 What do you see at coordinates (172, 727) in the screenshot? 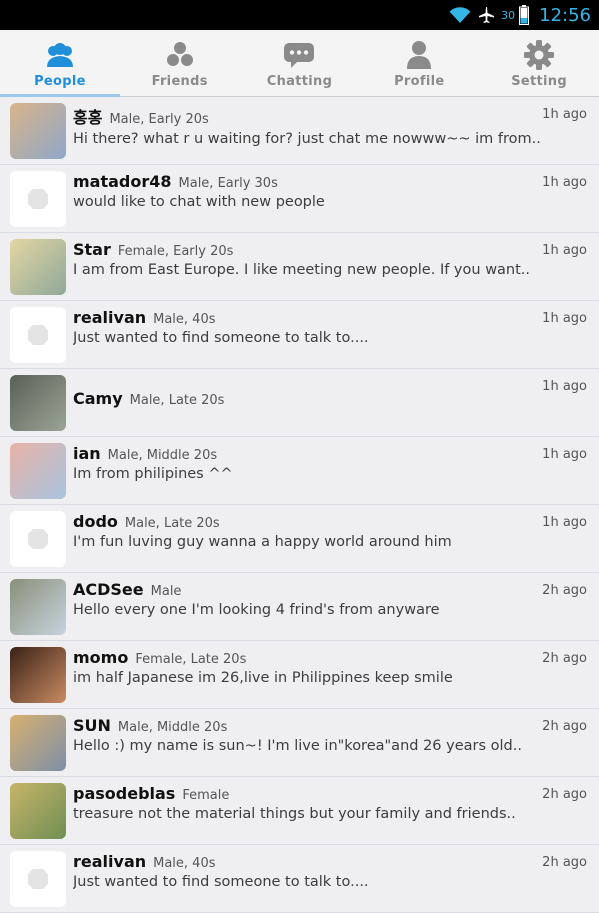
I see `user-meta: Male, Middle 20s` at bounding box center [172, 727].